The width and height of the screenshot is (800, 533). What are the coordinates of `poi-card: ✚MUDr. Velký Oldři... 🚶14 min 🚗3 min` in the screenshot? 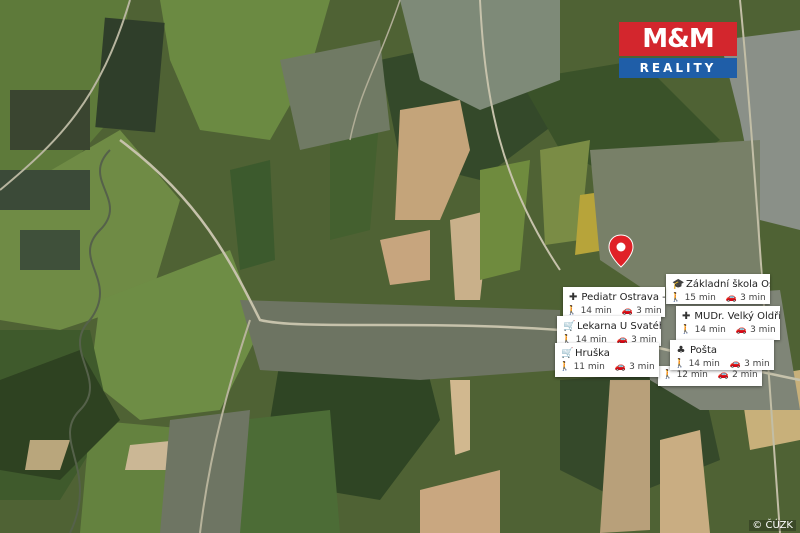 It's located at (728, 323).